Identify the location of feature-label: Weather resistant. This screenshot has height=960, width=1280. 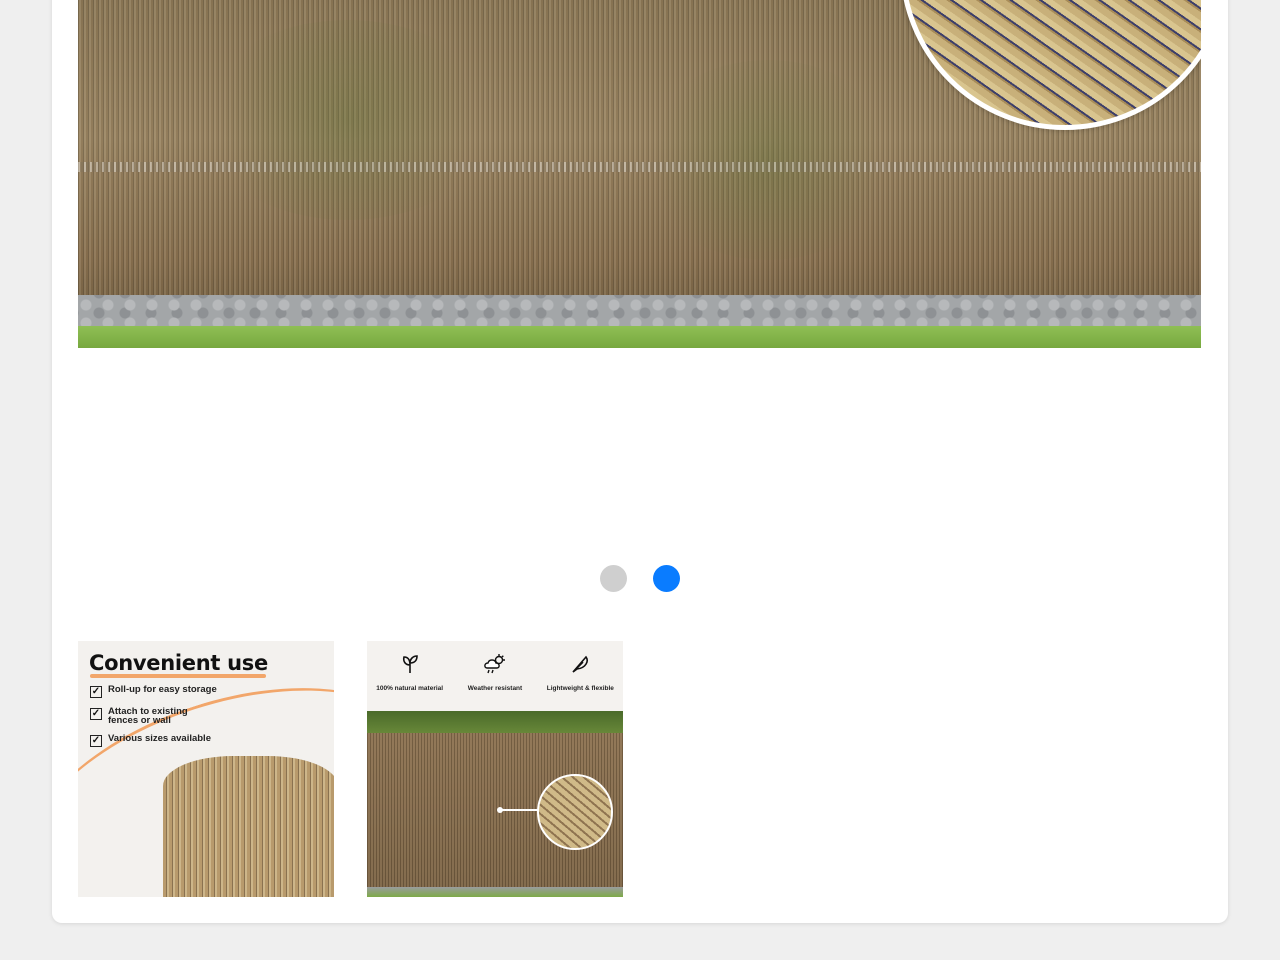
(495, 688).